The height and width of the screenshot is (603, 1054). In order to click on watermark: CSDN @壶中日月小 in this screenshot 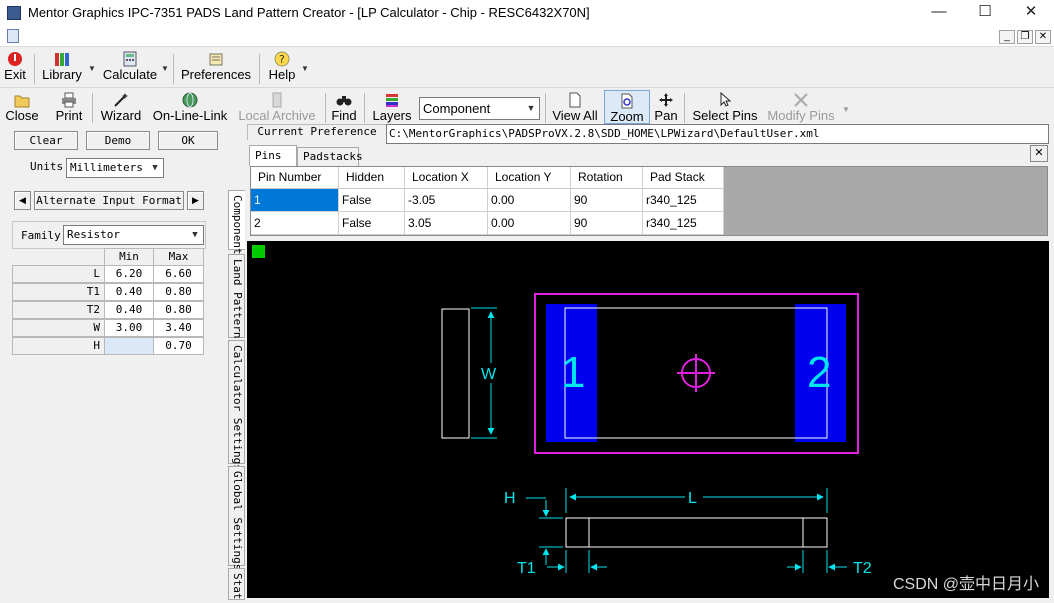, I will do `click(965, 584)`.